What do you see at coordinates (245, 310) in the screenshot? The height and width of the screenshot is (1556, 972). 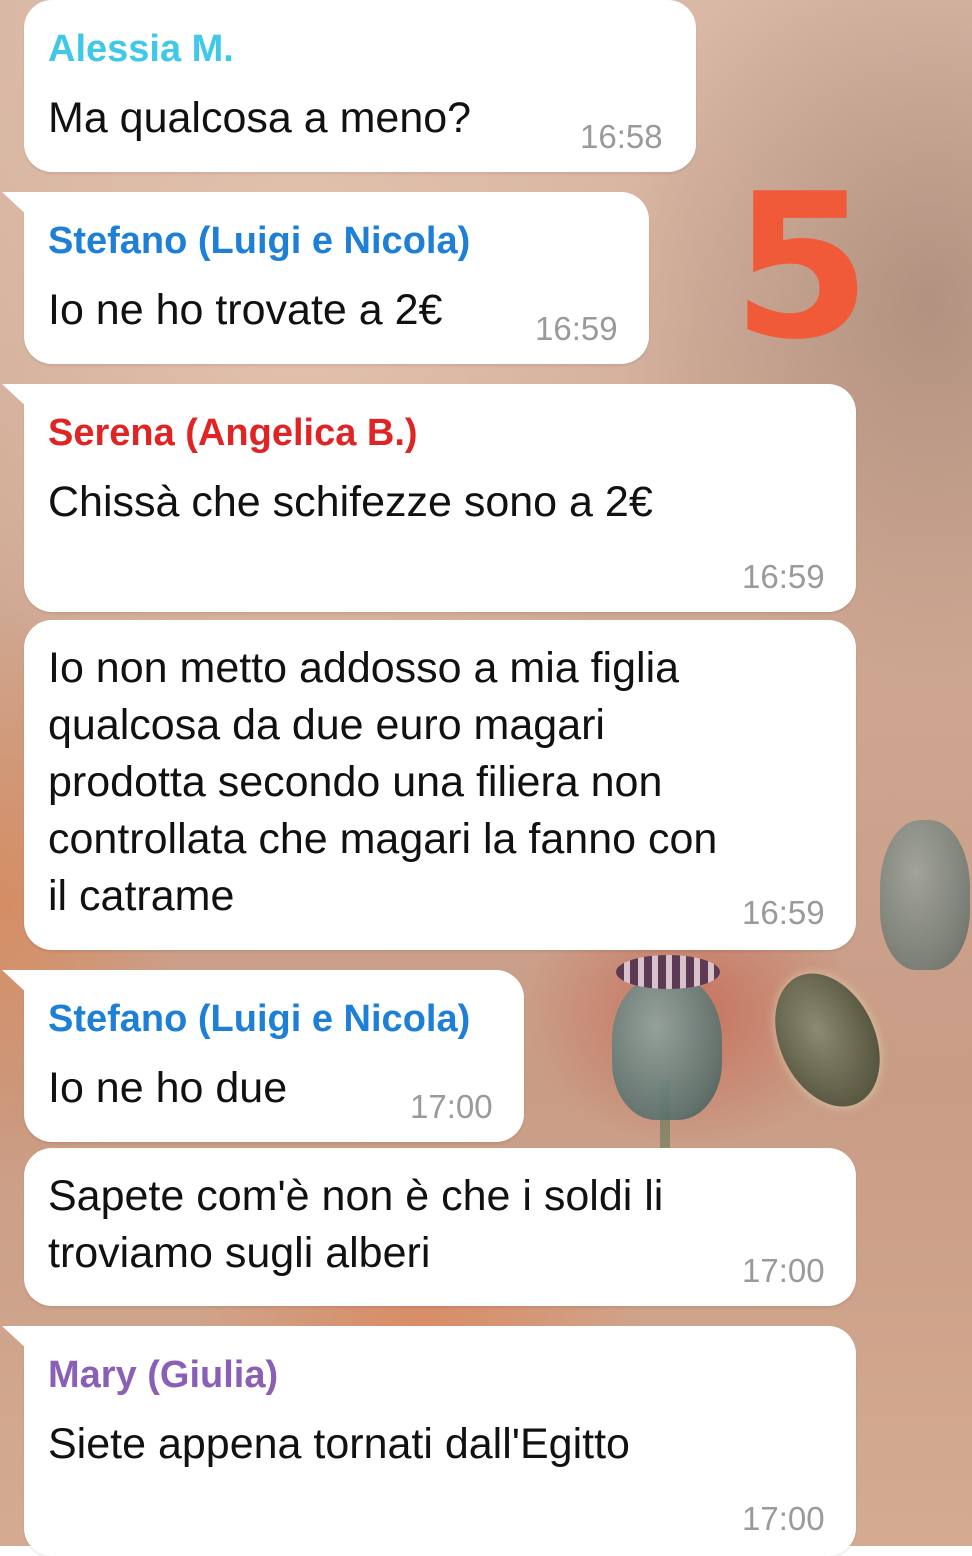 I see `message-text: Io ne ho trovate a 2€` at bounding box center [245, 310].